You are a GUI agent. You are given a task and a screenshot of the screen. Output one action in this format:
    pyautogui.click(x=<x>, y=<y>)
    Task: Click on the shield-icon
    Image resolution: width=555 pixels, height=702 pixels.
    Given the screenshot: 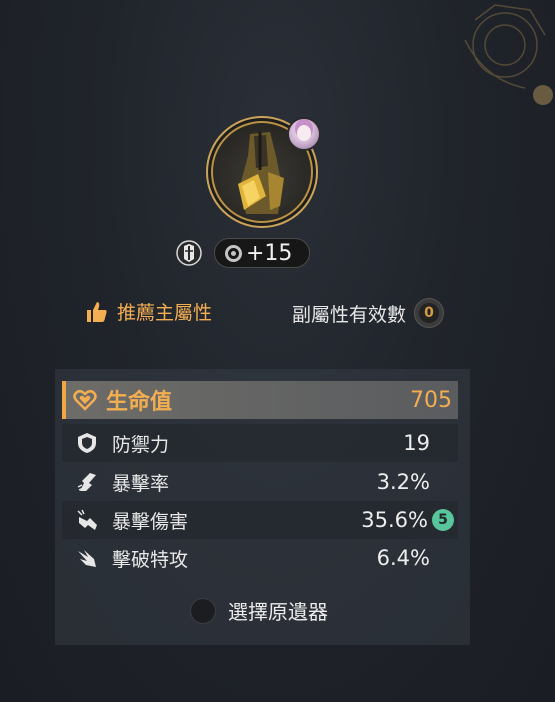 What is the action you would take?
    pyautogui.click(x=87, y=443)
    